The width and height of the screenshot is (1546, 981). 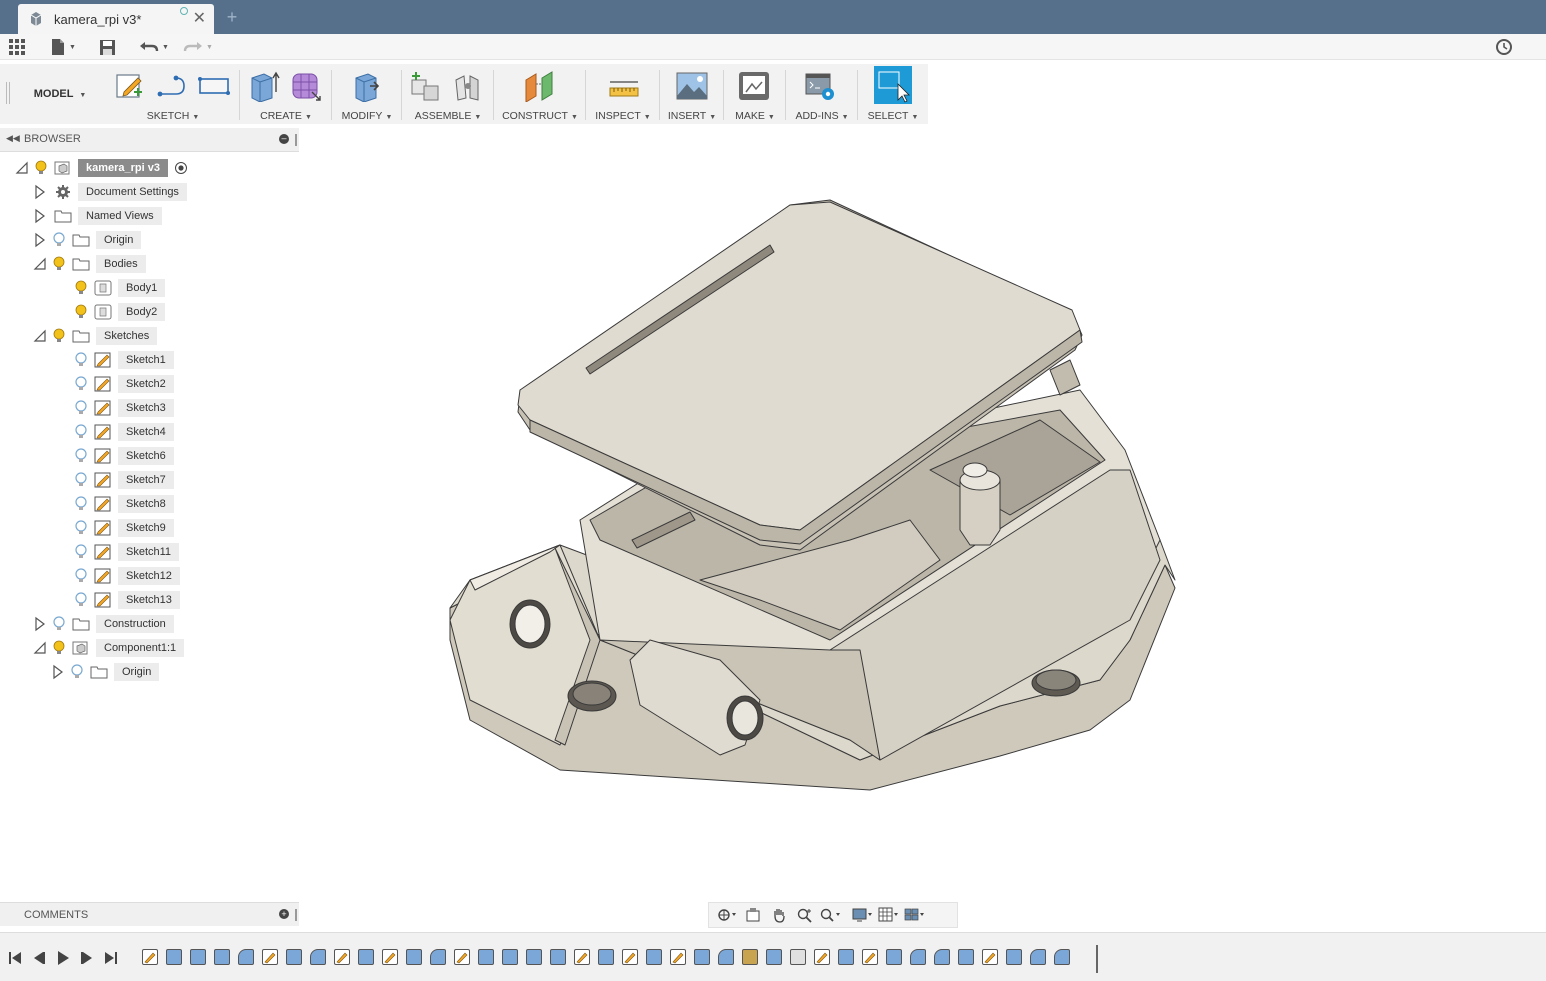 I want to click on create-sketch-icon, so click(x=130, y=86).